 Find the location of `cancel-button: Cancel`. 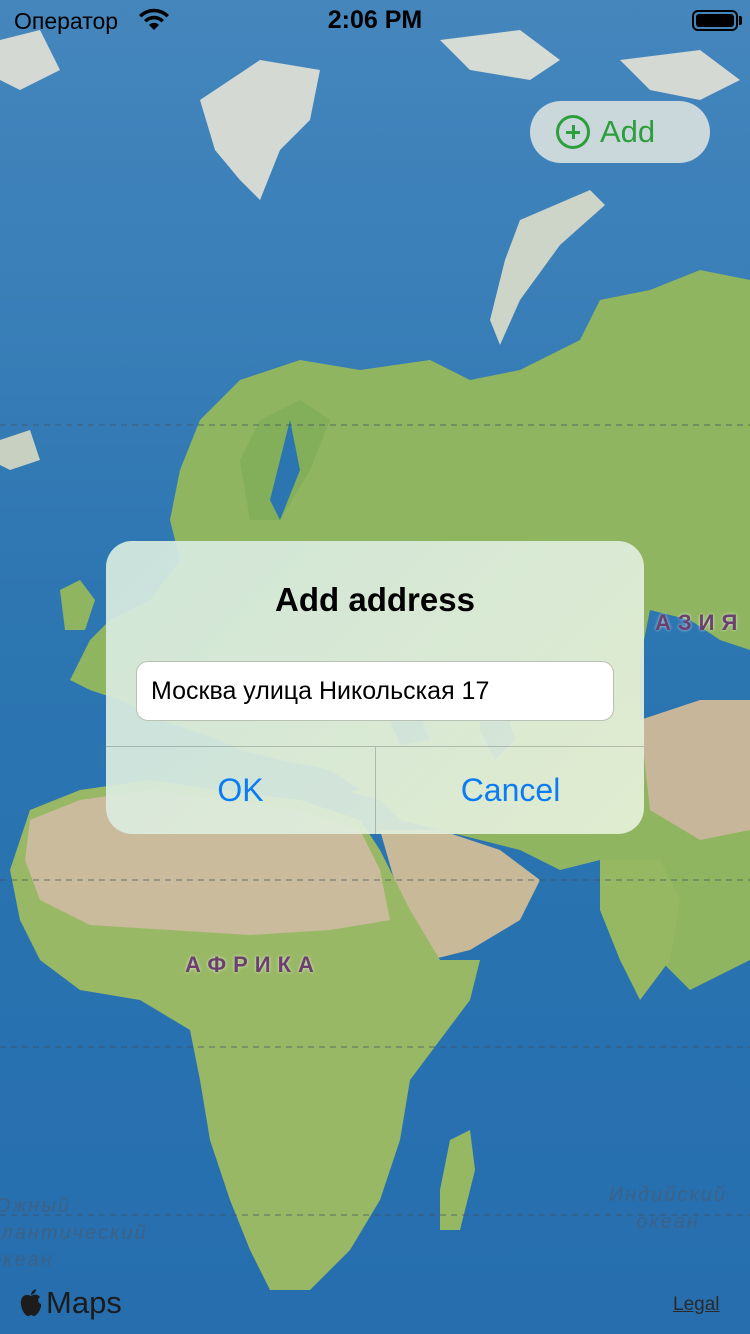

cancel-button: Cancel is located at coordinates (510, 790).